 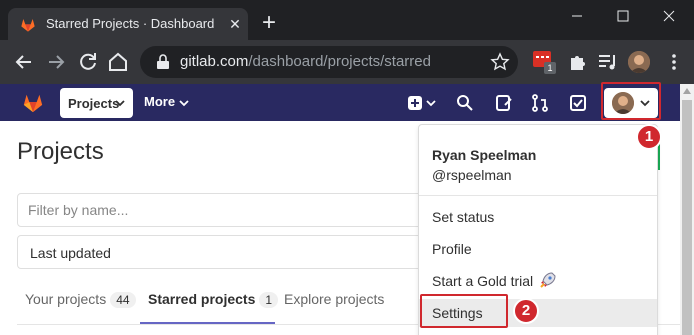 What do you see at coordinates (526, 311) in the screenshot?
I see `callout-number-2: 2` at bounding box center [526, 311].